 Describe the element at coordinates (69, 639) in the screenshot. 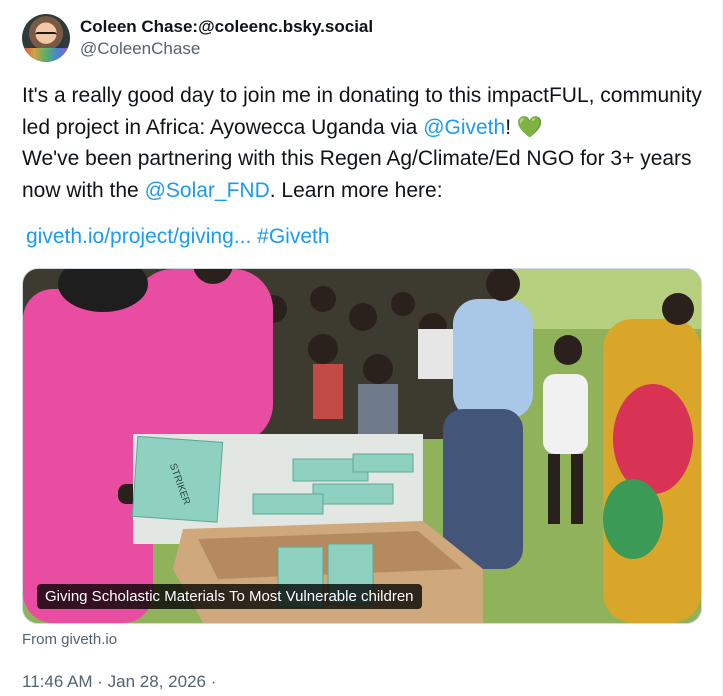

I see `card-source: From giveth.io` at that location.